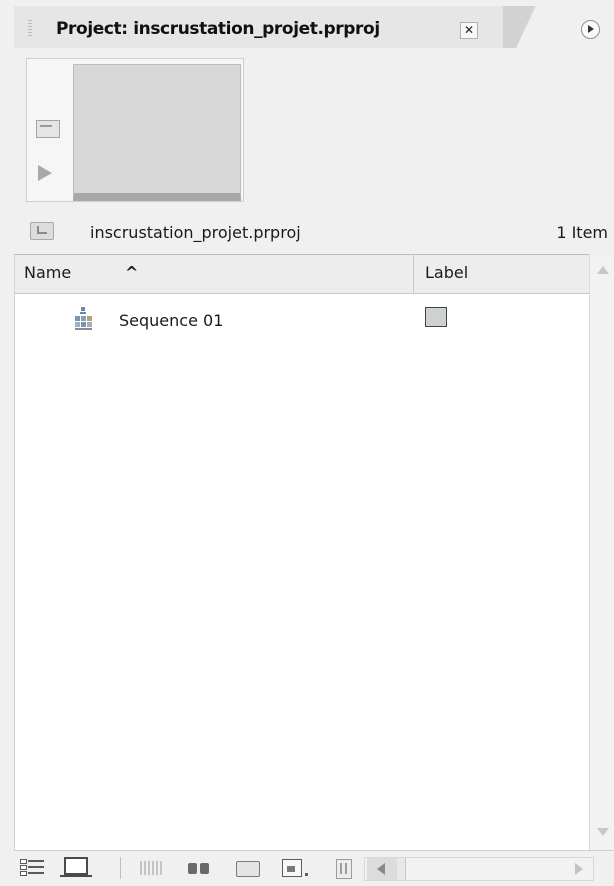 The image size is (614, 886). Describe the element at coordinates (33, 868) in the screenshot. I see `list-view-icon` at that location.